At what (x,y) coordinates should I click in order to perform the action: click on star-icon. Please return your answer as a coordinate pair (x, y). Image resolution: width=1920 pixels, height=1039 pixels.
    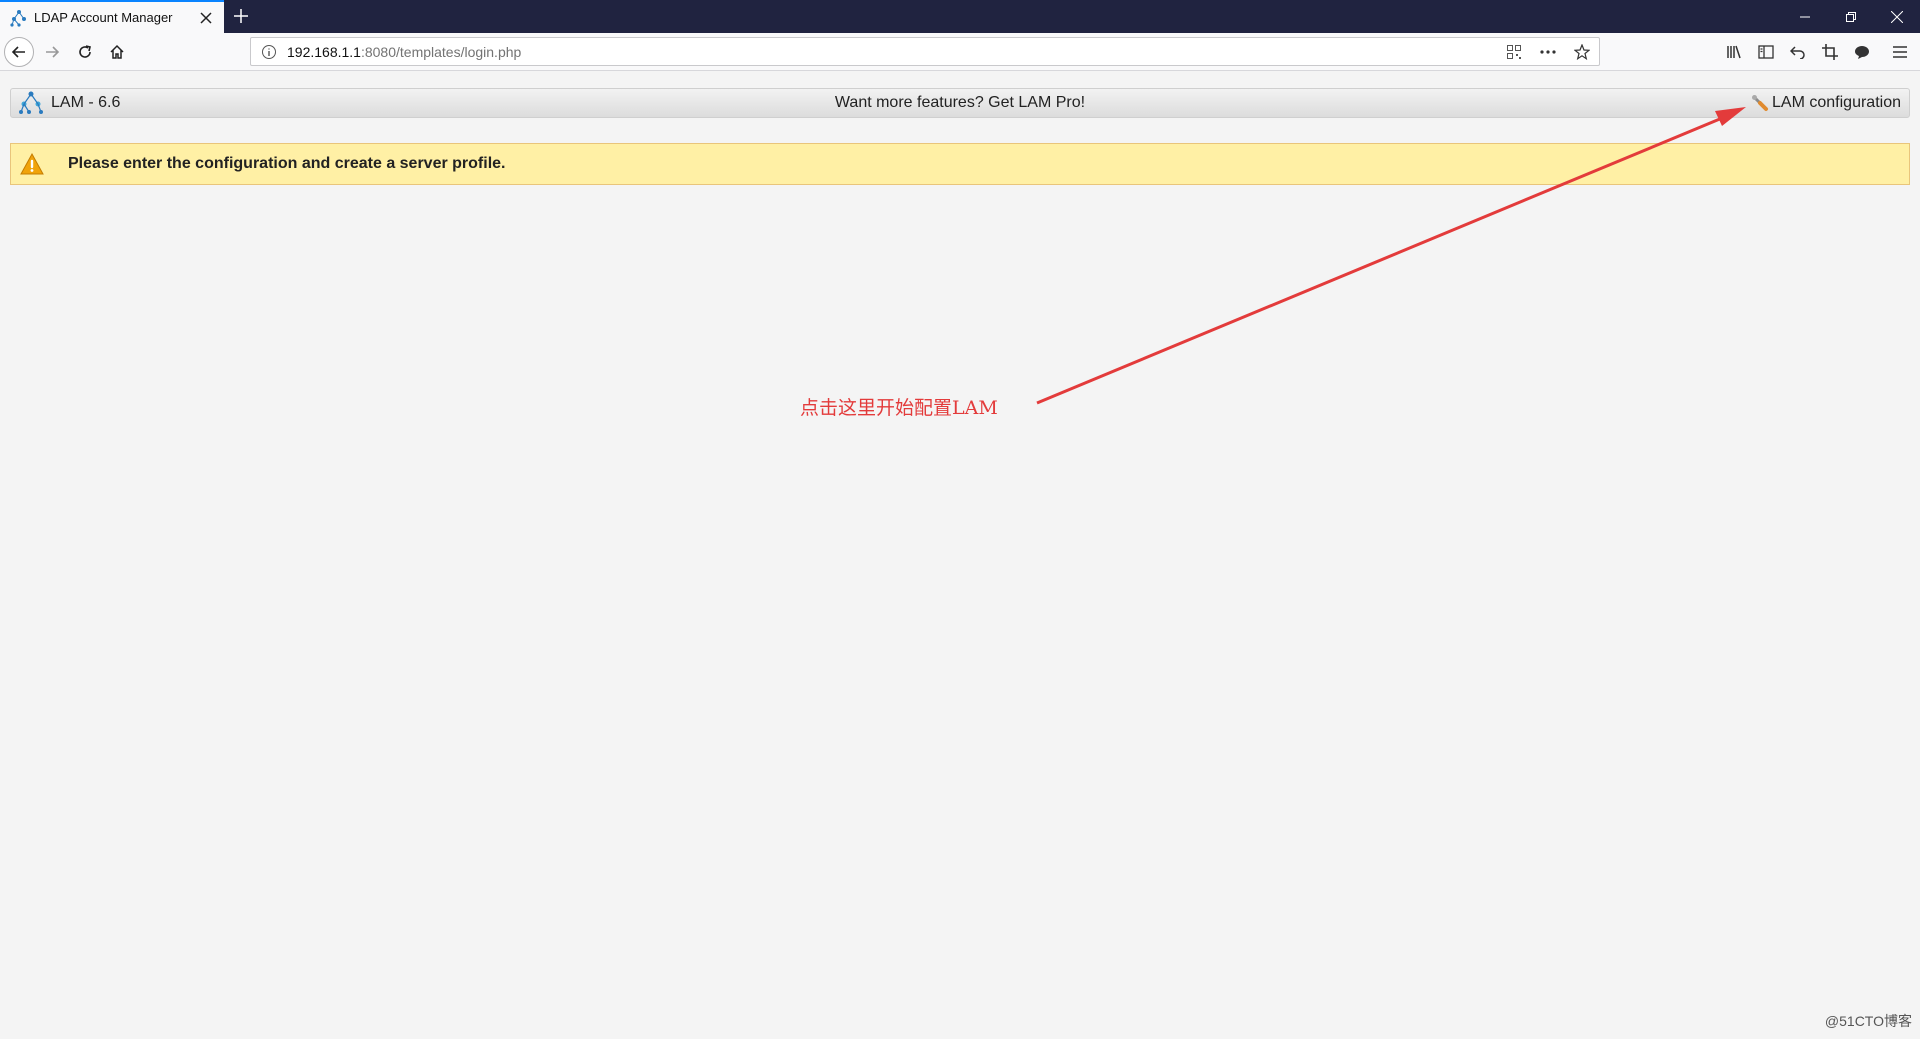
    Looking at the image, I should click on (1582, 52).